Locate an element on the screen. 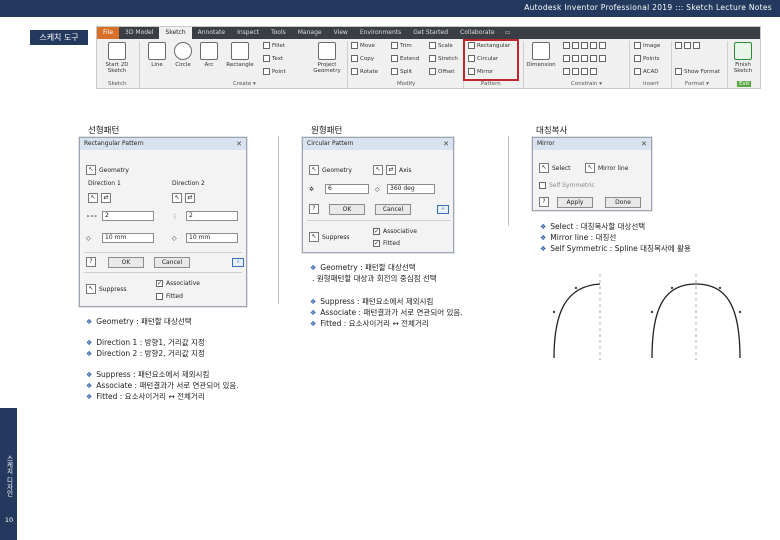 Image resolution: width=780 pixels, height=540 pixels. rotate-button: Rotate is located at coordinates (364, 71).